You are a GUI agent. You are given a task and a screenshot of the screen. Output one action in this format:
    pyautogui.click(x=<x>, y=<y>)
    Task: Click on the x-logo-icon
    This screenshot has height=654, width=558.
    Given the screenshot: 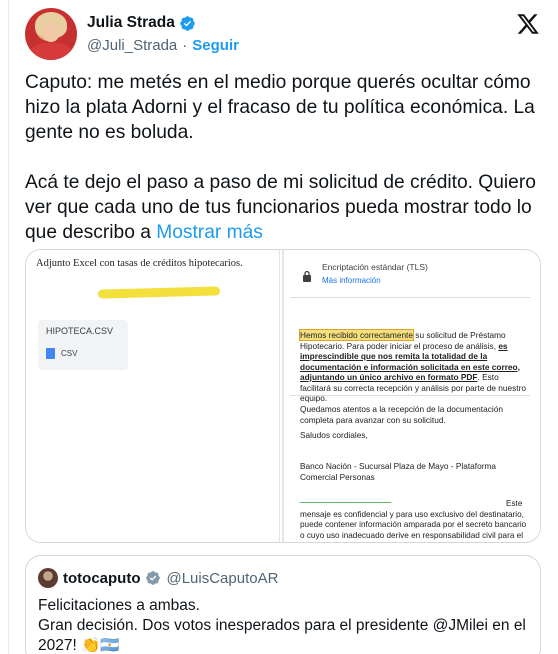 What is the action you would take?
    pyautogui.click(x=528, y=24)
    